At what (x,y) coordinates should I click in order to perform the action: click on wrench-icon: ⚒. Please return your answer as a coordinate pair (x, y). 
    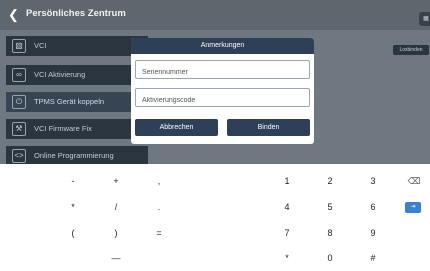
    Looking at the image, I should click on (19, 129).